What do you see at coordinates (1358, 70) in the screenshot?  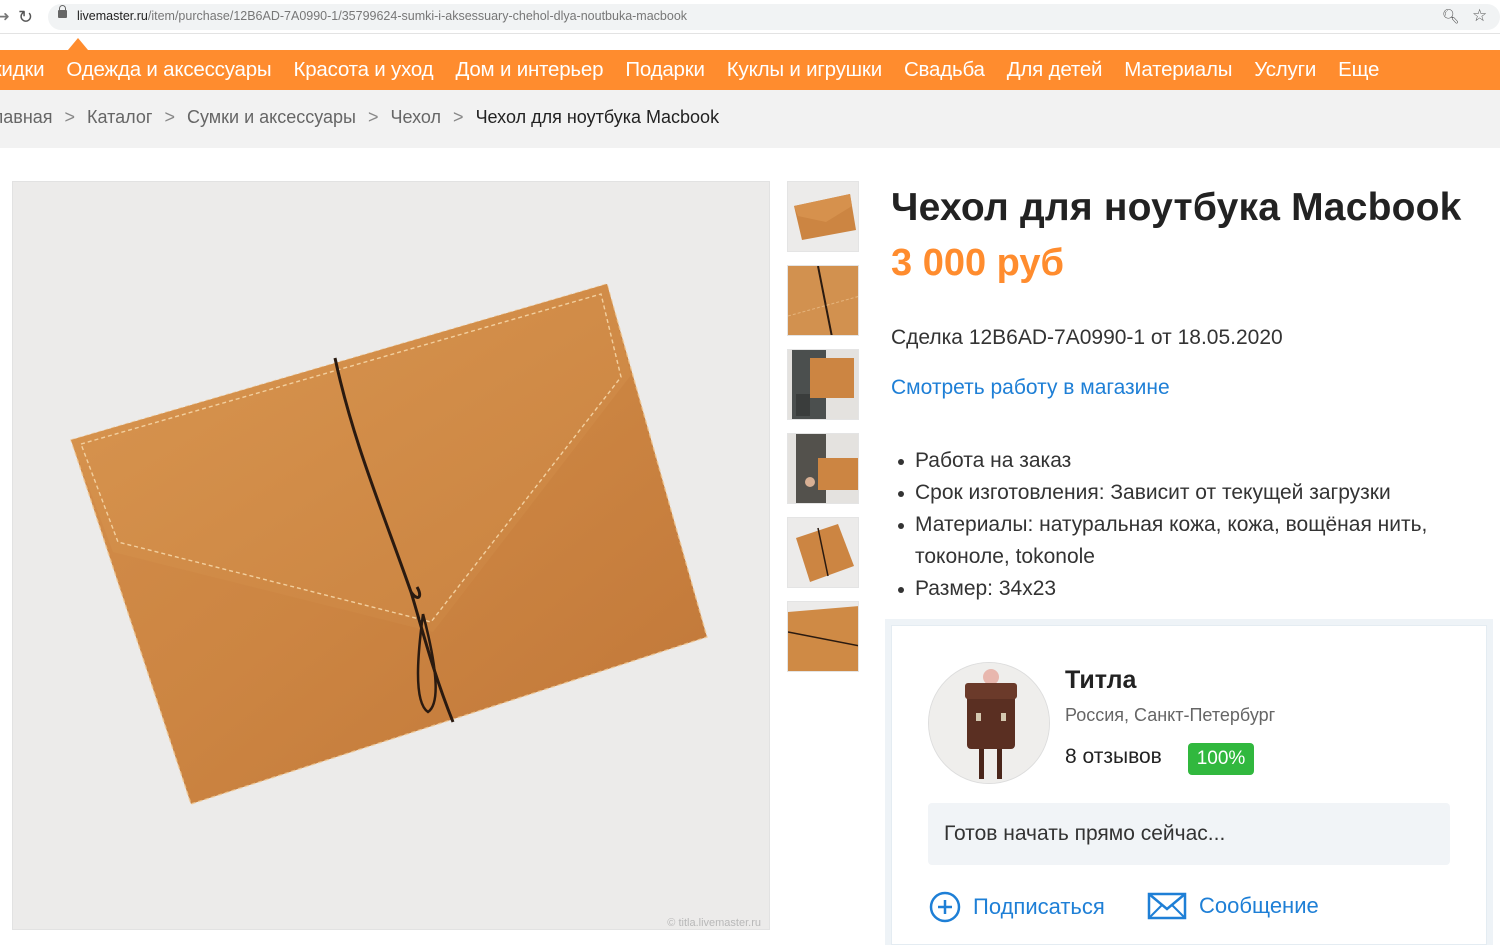 I see `nav-item-more: Еще` at bounding box center [1358, 70].